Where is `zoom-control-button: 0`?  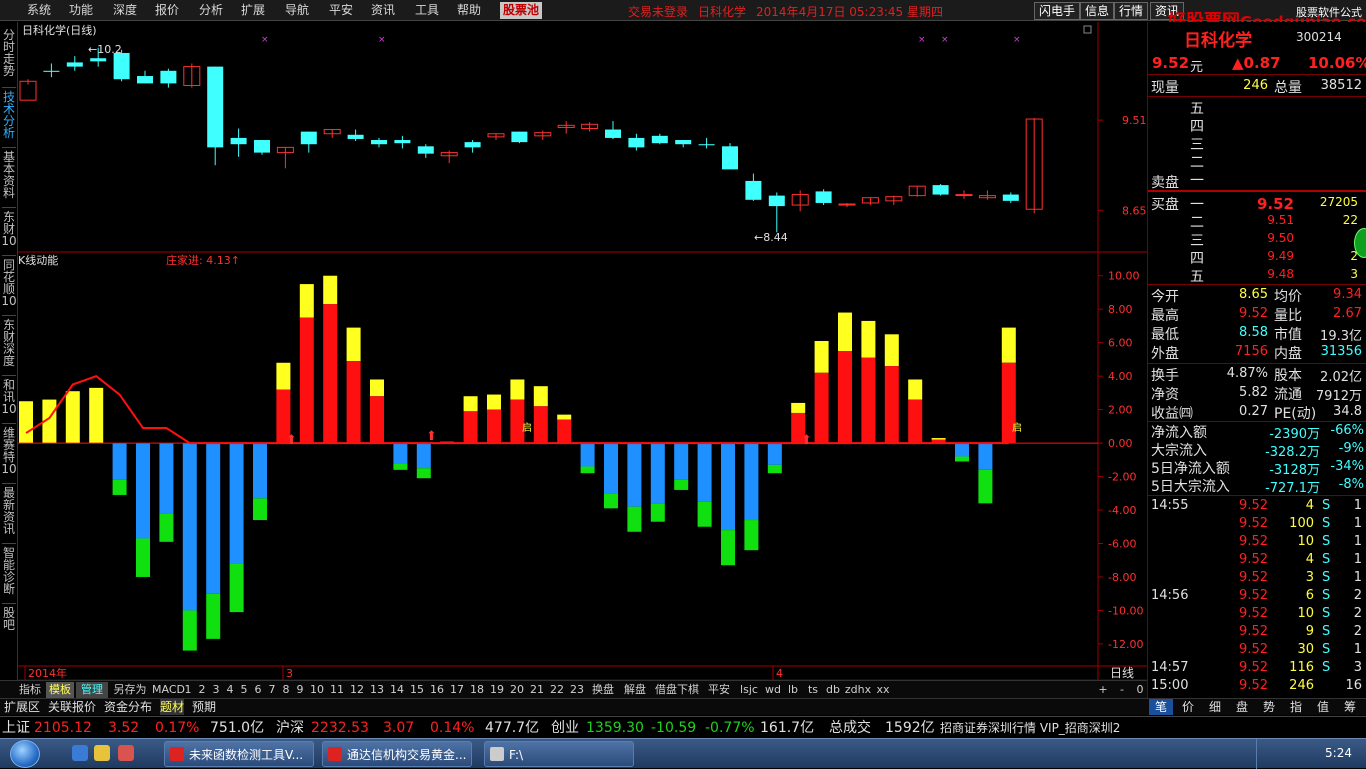 zoom-control-button: 0 is located at coordinates (1140, 690).